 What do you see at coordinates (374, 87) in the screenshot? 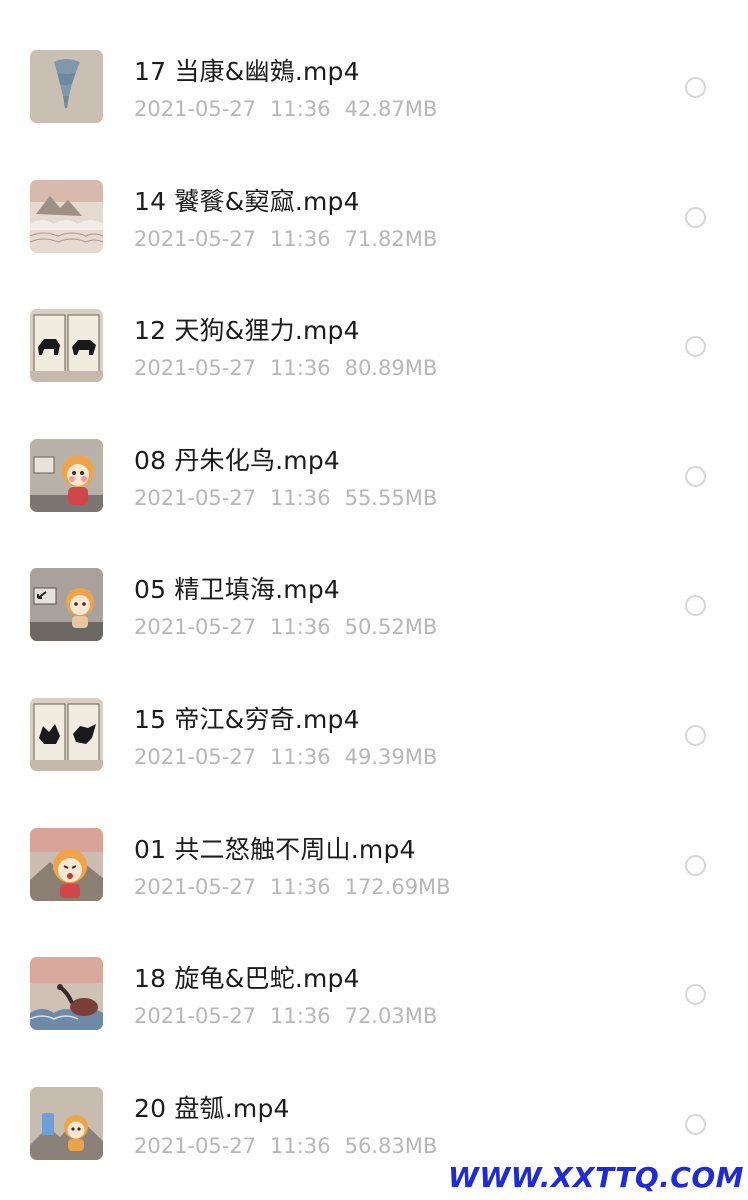
I see `list-item: 17 当康&幽鴳.mp4 2021-05-27 11:36 42.87MB` at bounding box center [374, 87].